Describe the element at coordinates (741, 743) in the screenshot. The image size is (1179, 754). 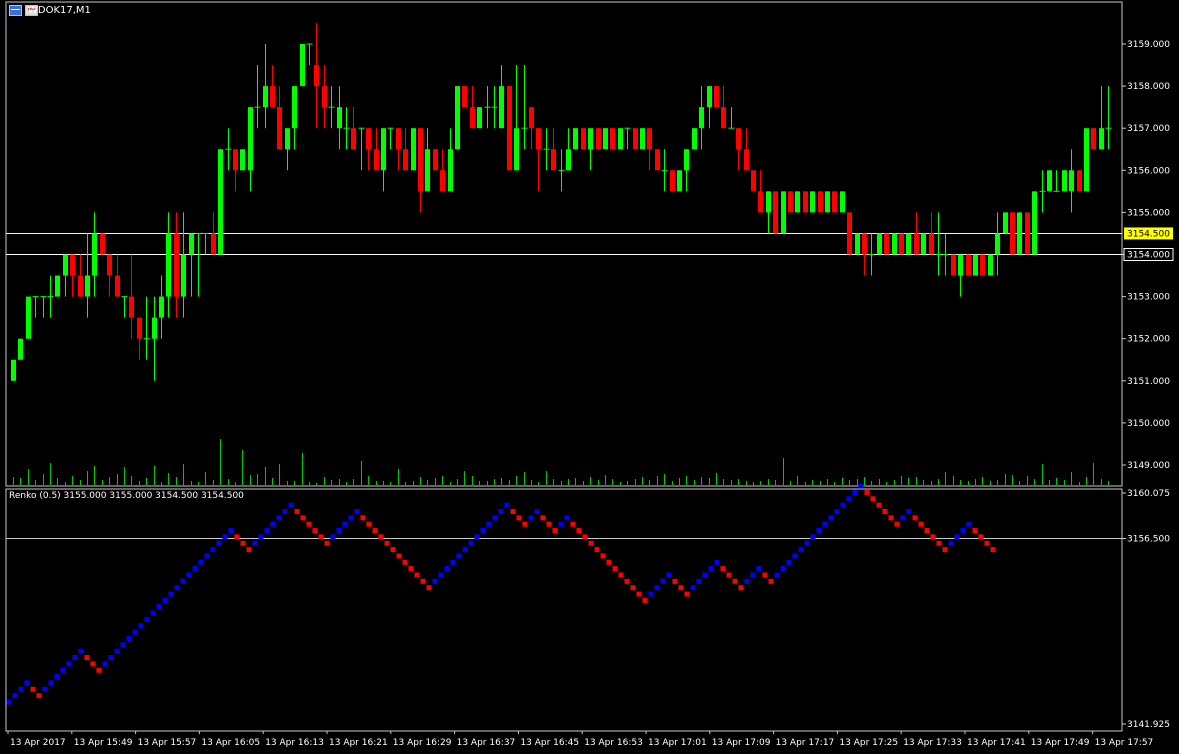
I see `time-axis-label: 13 Apr 17:09` at that location.